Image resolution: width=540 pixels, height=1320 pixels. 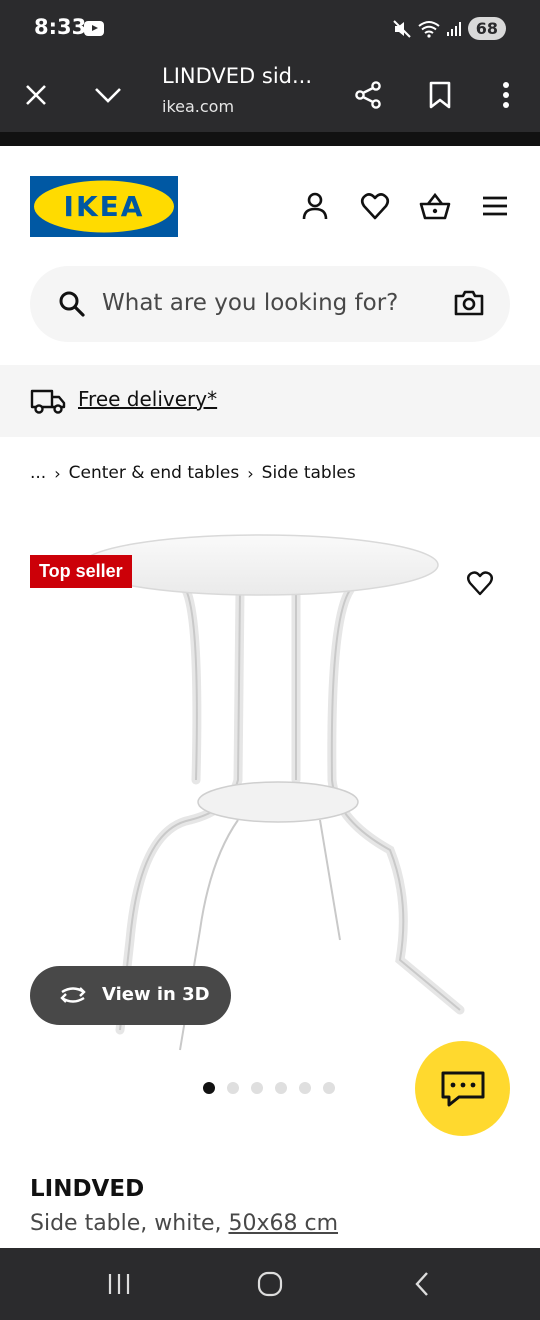 I want to click on product-description: Side table, white, 50x68 cm, so click(x=184, y=1223).